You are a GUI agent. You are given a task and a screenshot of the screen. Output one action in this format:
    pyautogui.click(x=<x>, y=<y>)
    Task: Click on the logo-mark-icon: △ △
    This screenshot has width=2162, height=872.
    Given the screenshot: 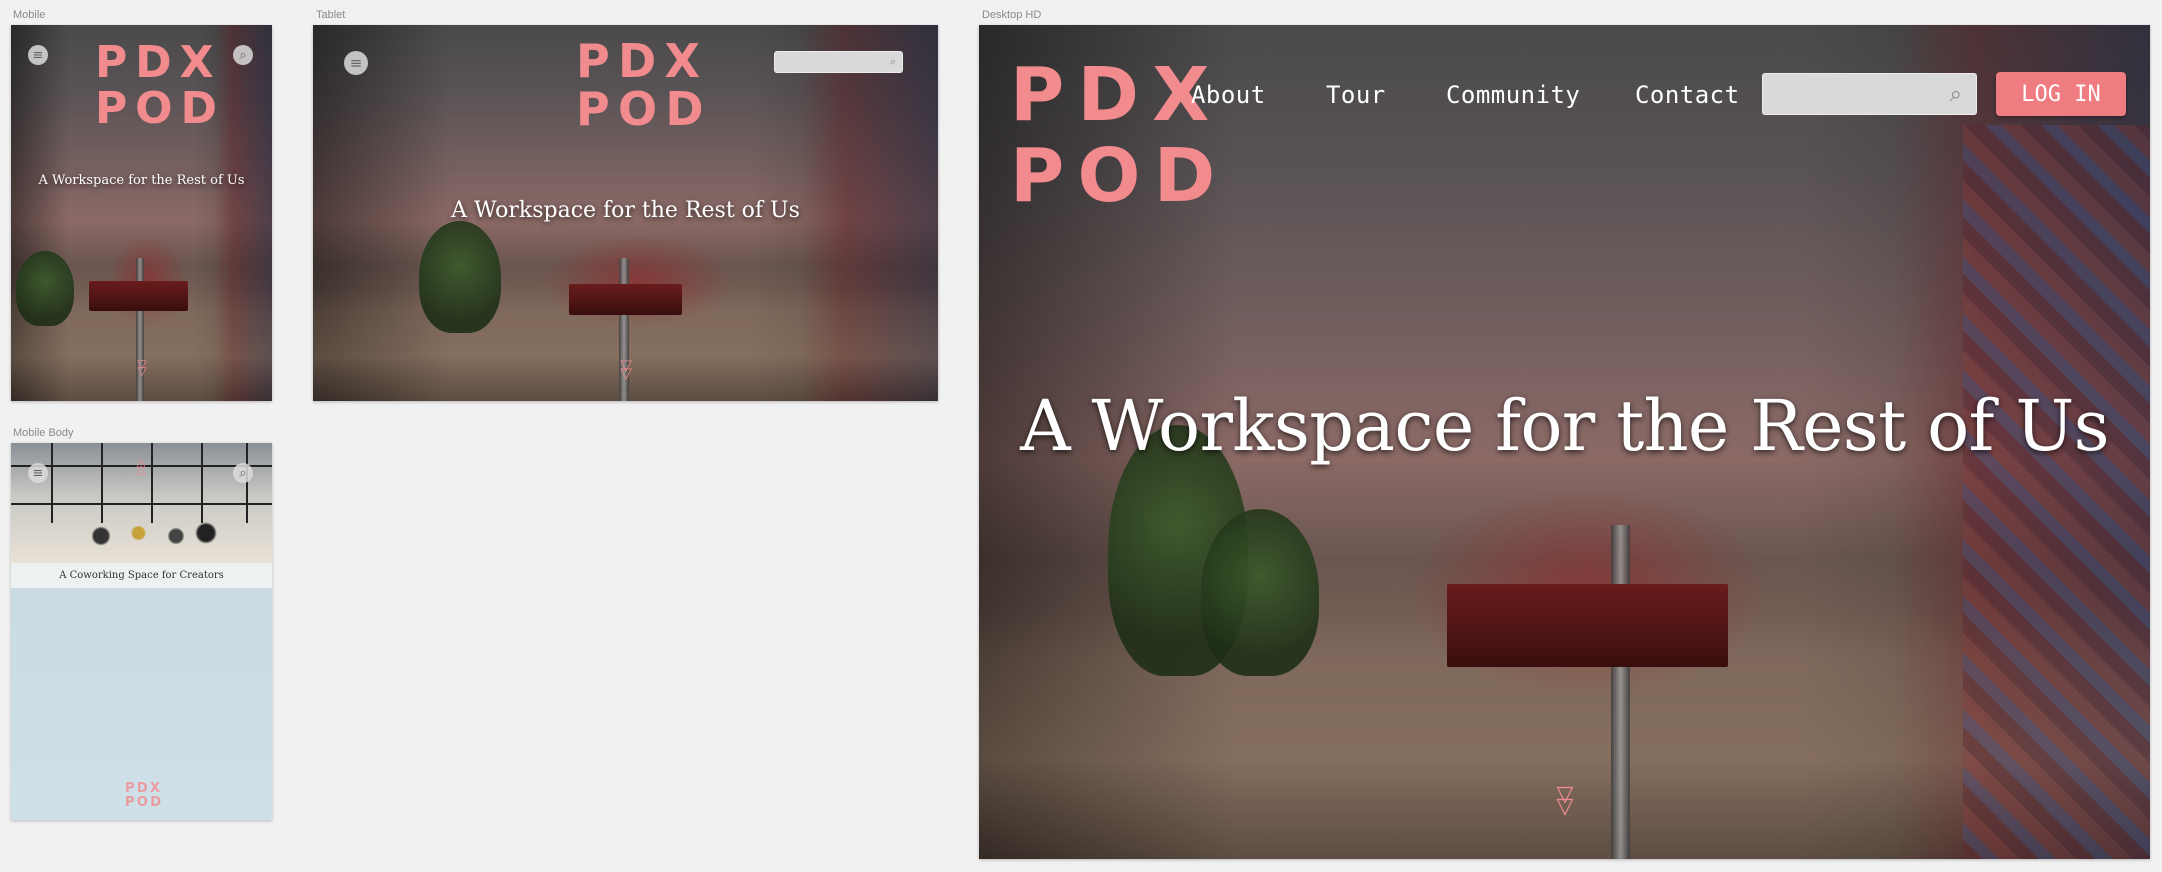 What is the action you would take?
    pyautogui.click(x=141, y=465)
    